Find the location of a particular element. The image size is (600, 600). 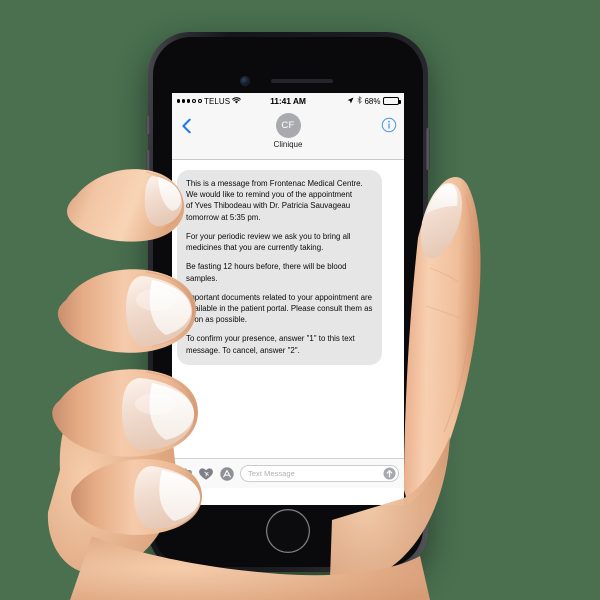

message-input-toolbar: Text Message is located at coordinates (288, 473).